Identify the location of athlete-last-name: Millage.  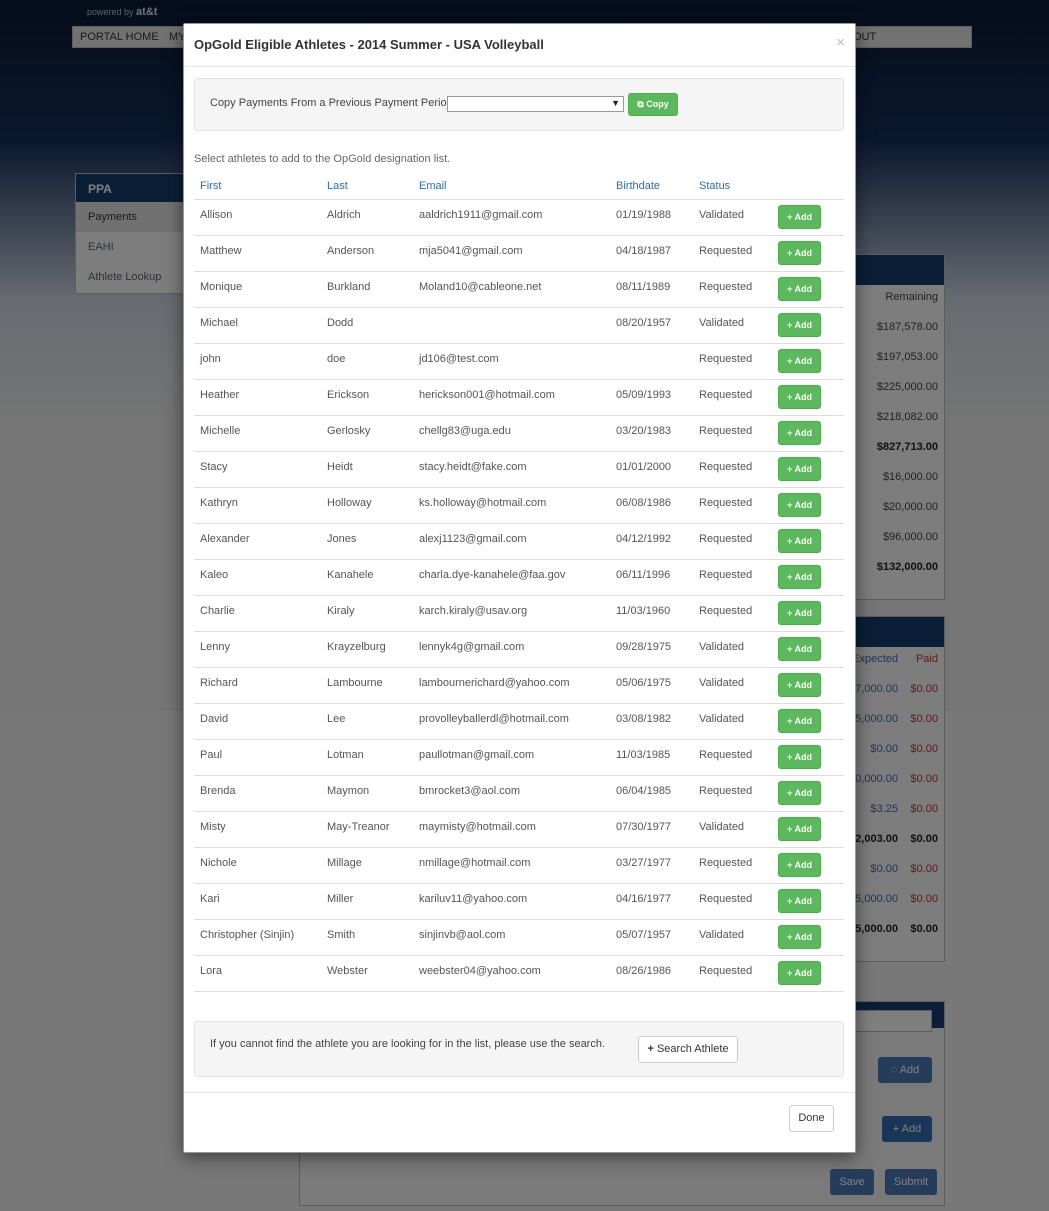
(344, 863).